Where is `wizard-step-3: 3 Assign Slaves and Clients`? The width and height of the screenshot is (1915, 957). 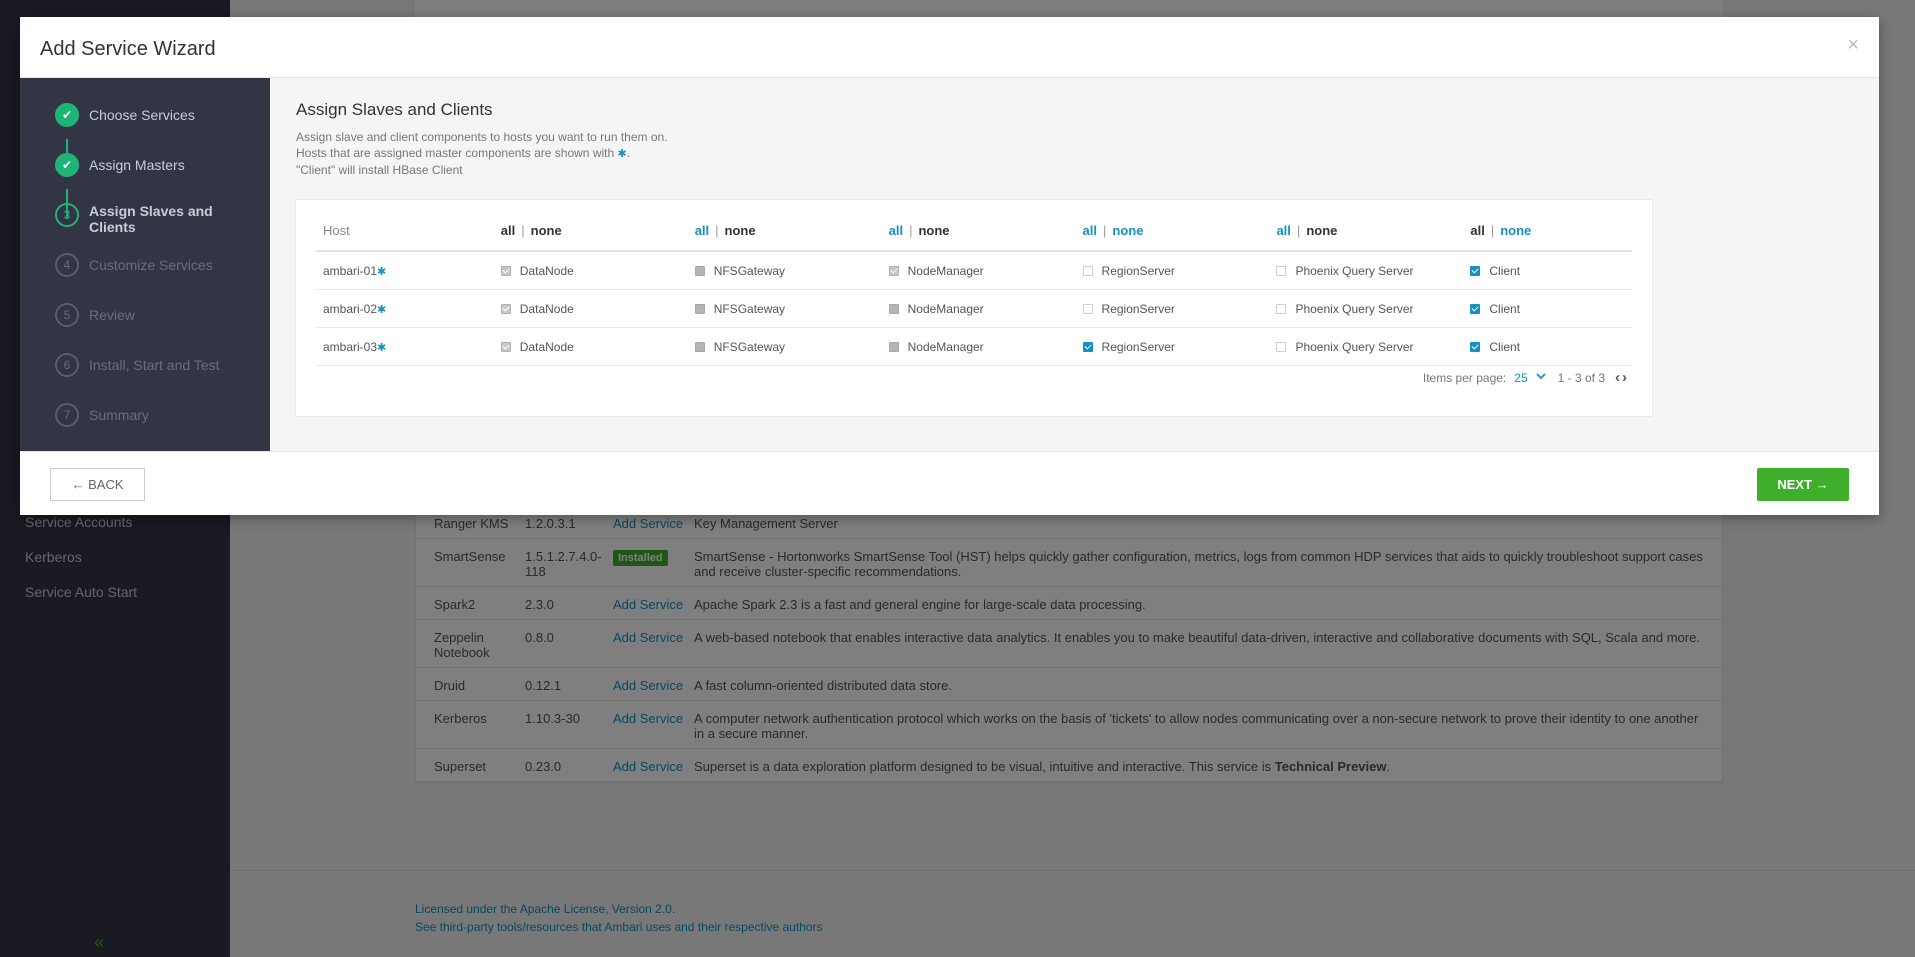
wizard-step-3: 3 Assign Slaves and Clients is located at coordinates (145, 228).